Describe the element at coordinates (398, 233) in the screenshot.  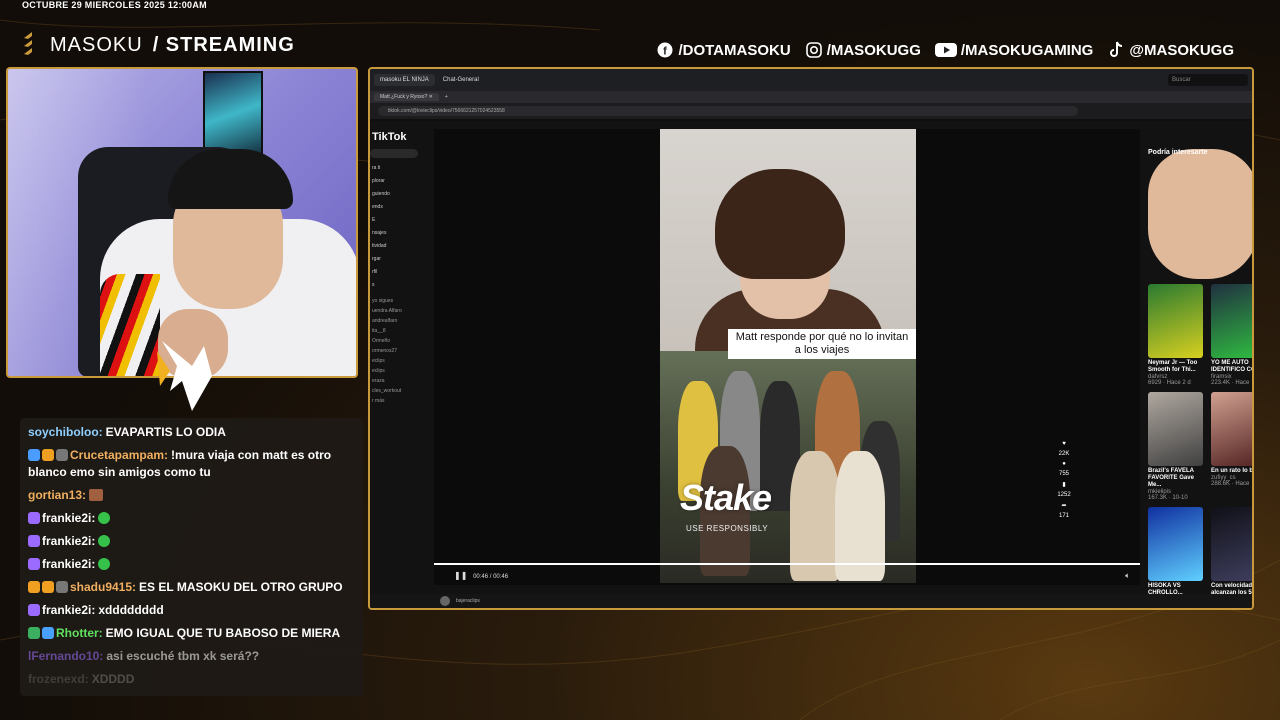
I see `tiktok-nav-item: nsajes` at that location.